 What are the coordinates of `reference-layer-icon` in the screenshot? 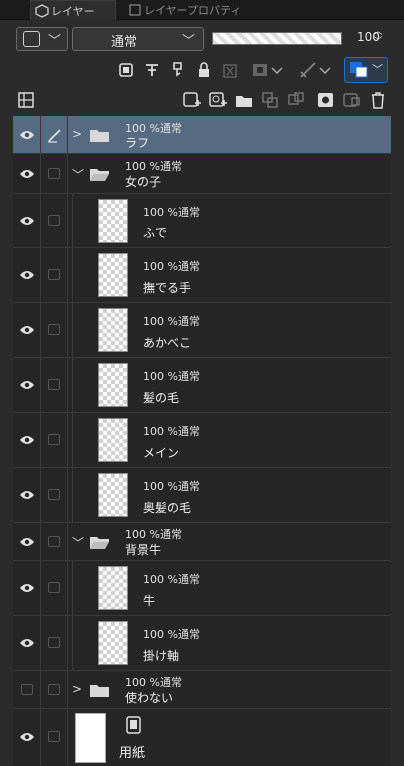 It's located at (126, 70).